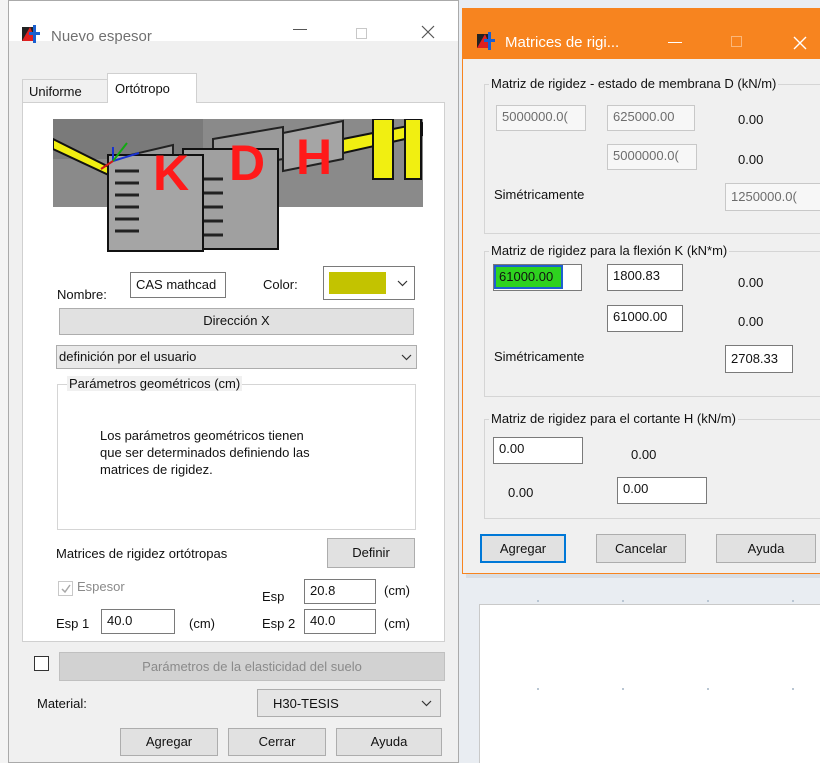 Image resolution: width=820 pixels, height=763 pixels. I want to click on cortante-h21: 0.00, so click(521, 492).